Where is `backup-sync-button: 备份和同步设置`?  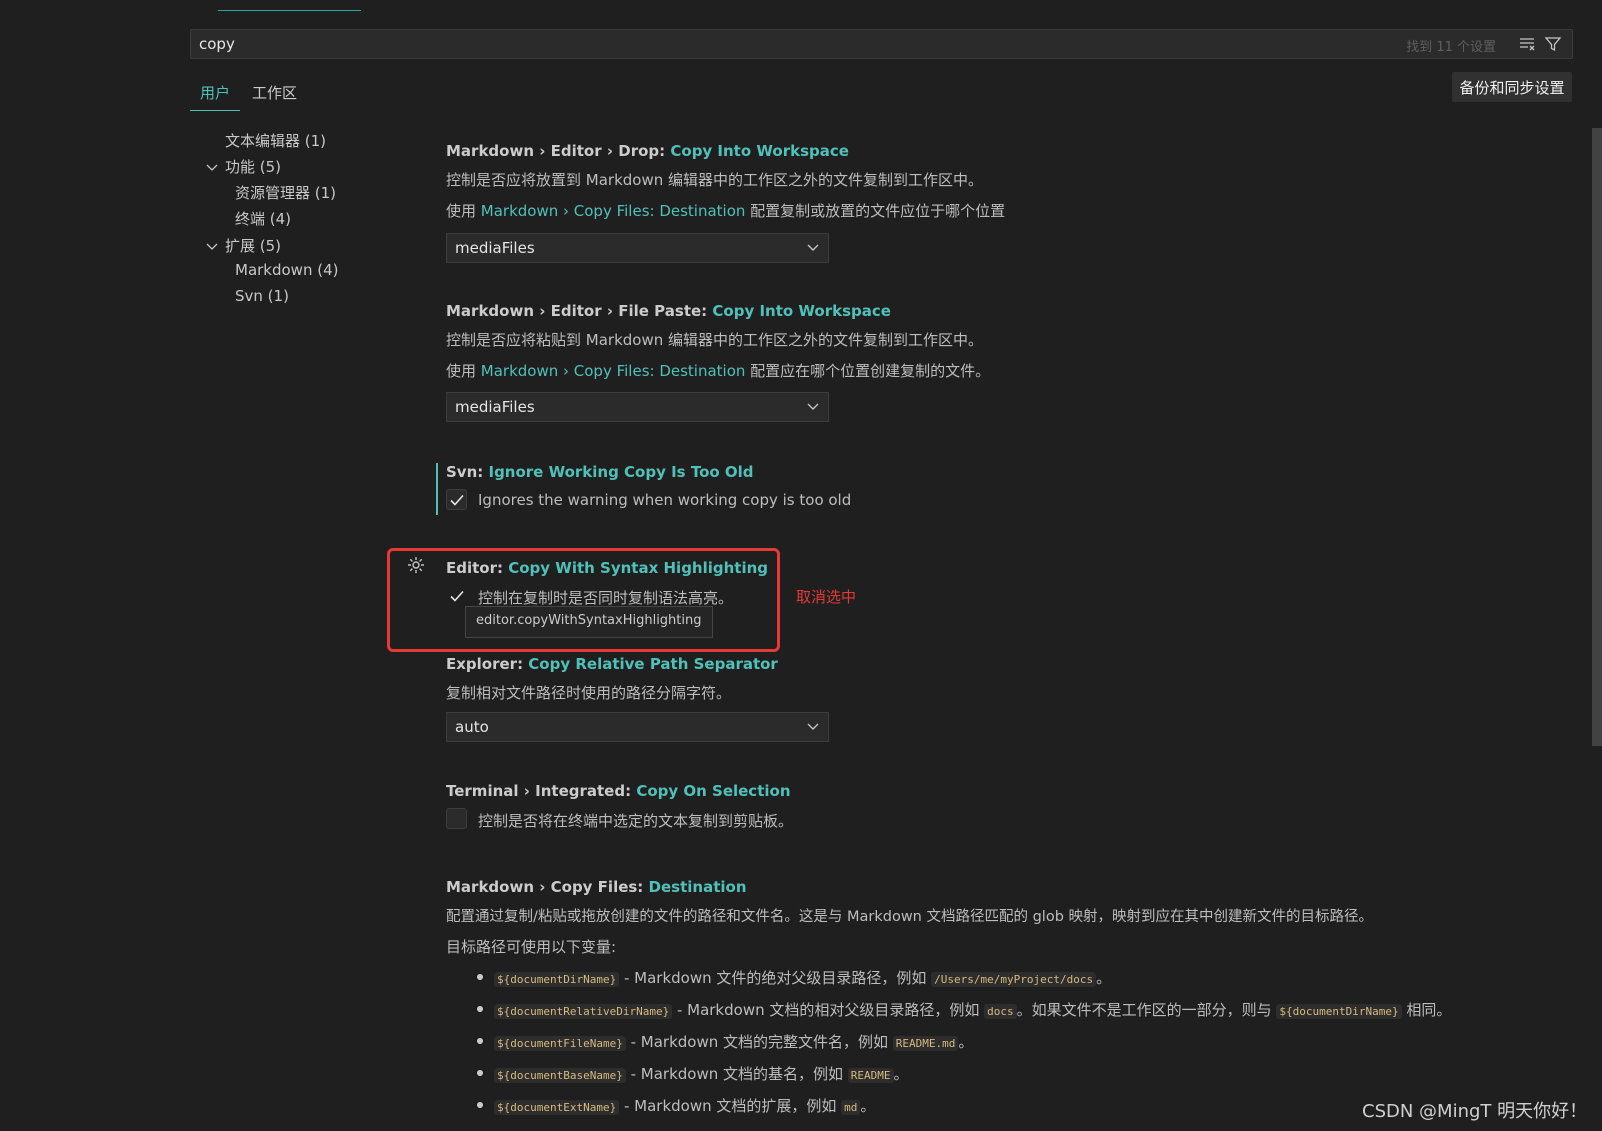 backup-sync-button: 备份和同步设置 is located at coordinates (1512, 87).